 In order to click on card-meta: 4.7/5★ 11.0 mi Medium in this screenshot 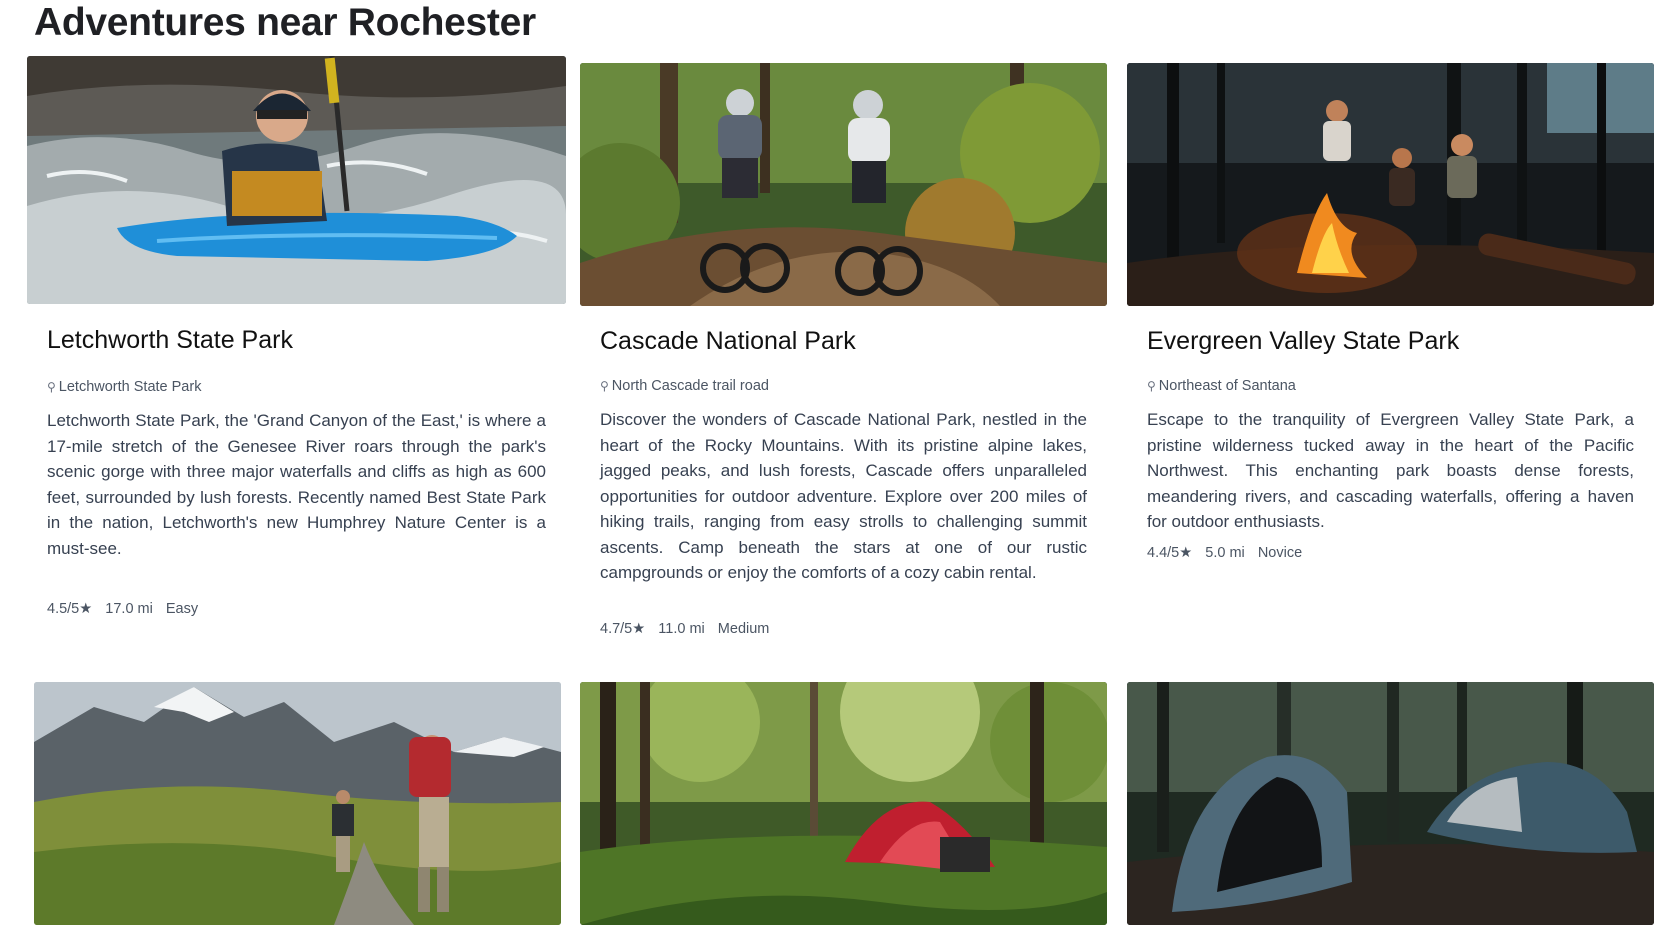, I will do `click(848, 629)`.